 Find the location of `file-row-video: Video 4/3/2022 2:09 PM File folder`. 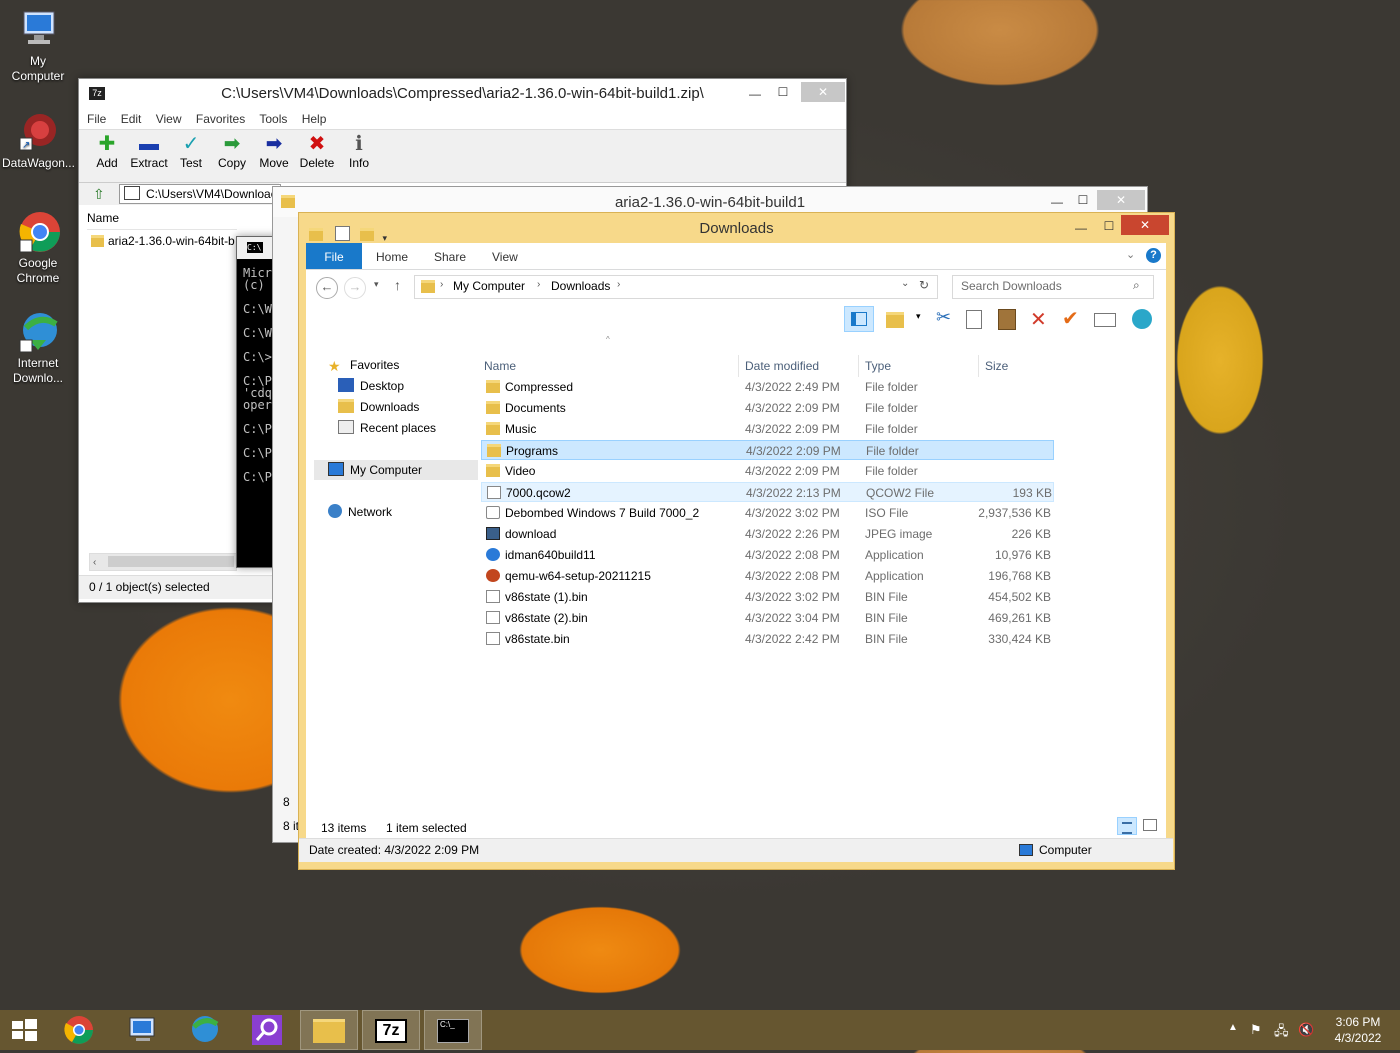

file-row-video: Video 4/3/2022 2:09 PM File folder is located at coordinates (767, 471).